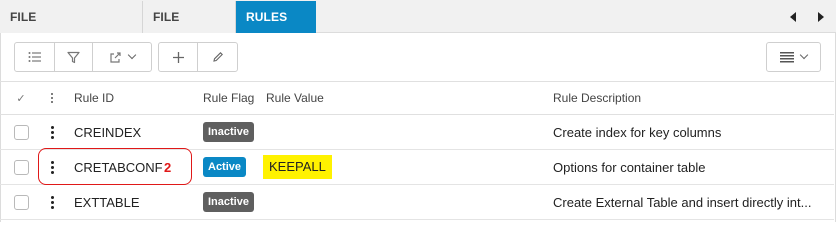 Image resolution: width=836 pixels, height=240 pixels. I want to click on toolbar-view-group, so click(793, 57).